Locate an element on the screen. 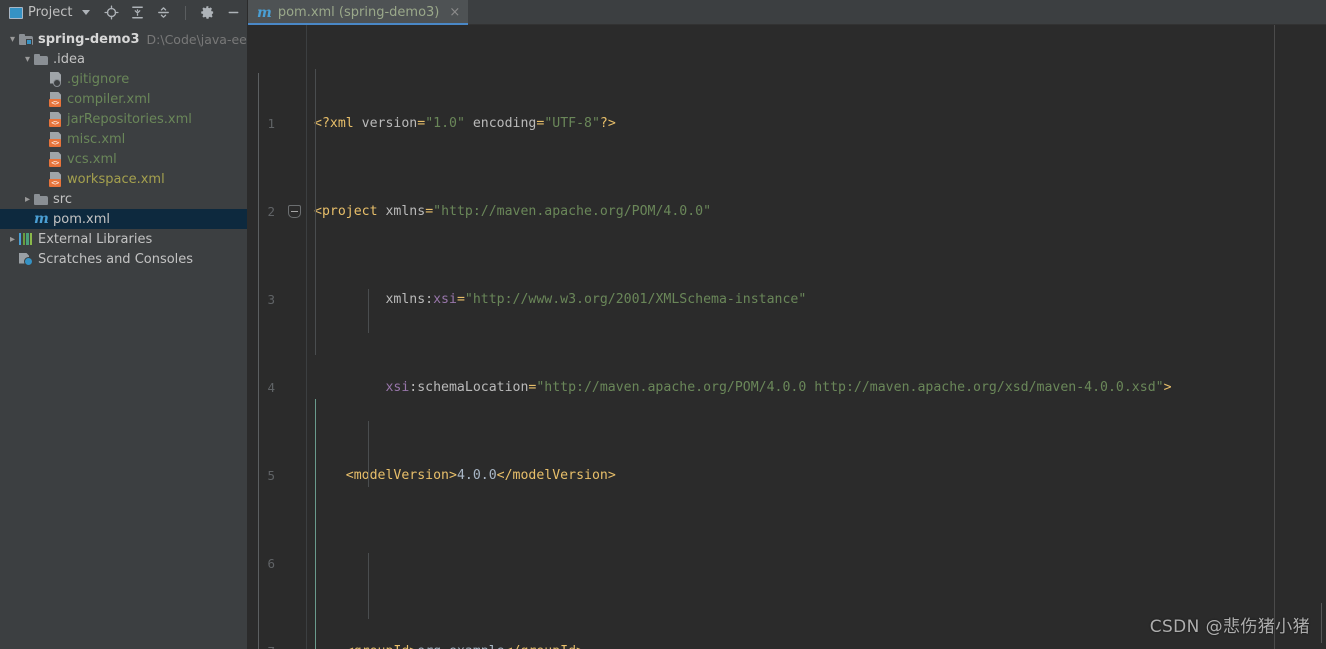 The image size is (1326, 649). project-toolwindow-title: Project is located at coordinates (50, 12).